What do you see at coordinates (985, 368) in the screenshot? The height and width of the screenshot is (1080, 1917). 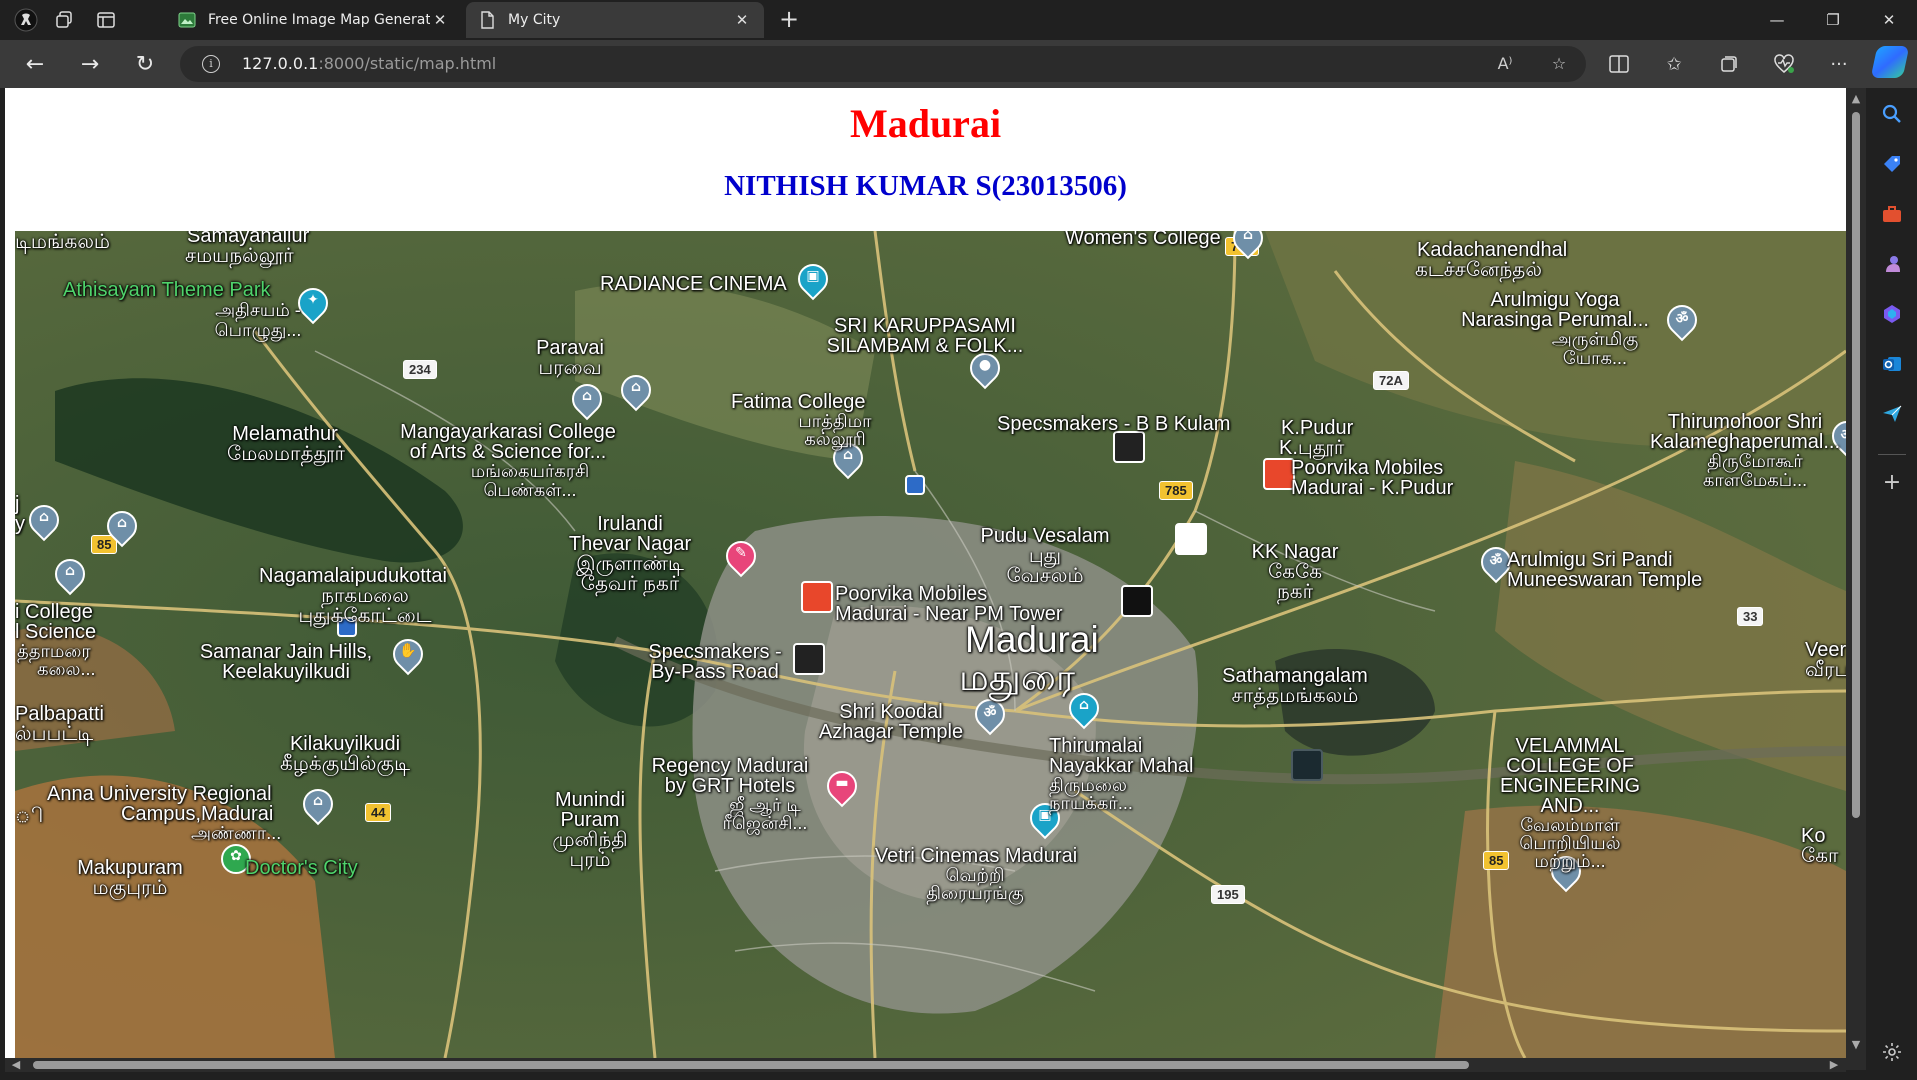 I see `place-pin-icon: ●` at bounding box center [985, 368].